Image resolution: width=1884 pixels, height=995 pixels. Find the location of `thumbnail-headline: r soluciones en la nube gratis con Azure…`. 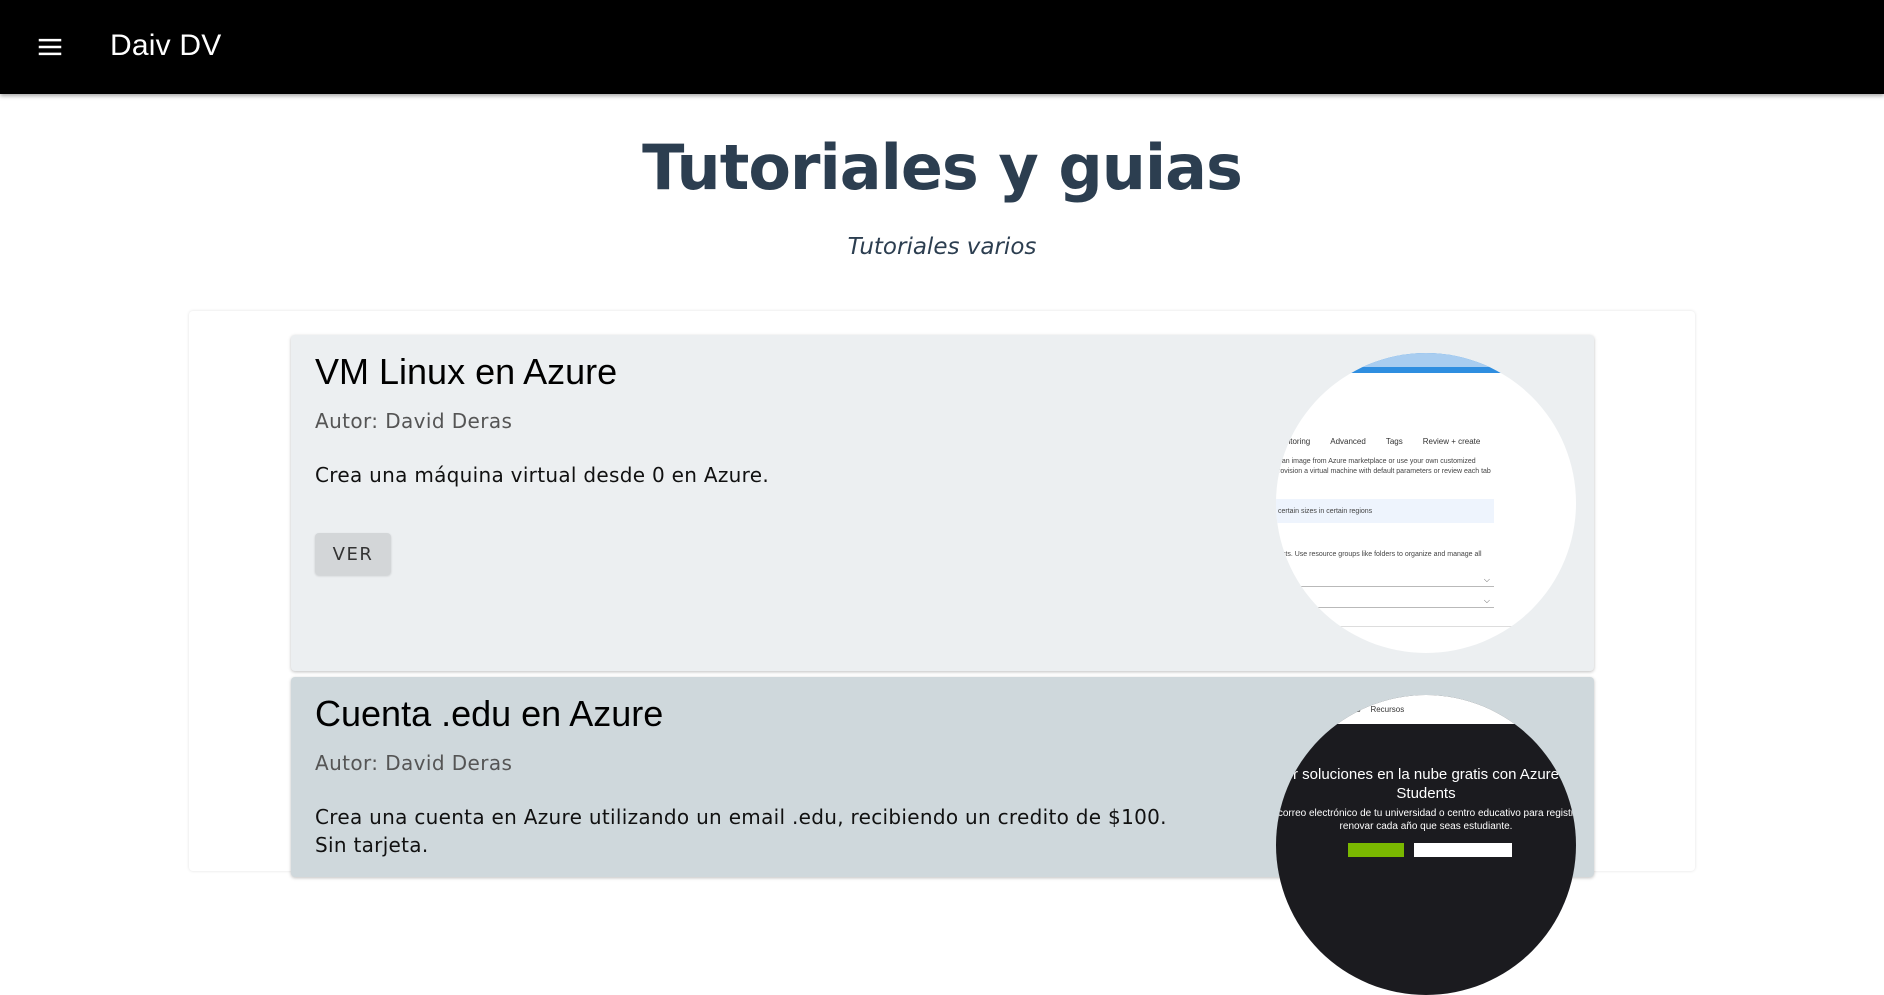

thumbnail-headline: r soluciones en la nube gratis con Azure… is located at coordinates (1426, 784).